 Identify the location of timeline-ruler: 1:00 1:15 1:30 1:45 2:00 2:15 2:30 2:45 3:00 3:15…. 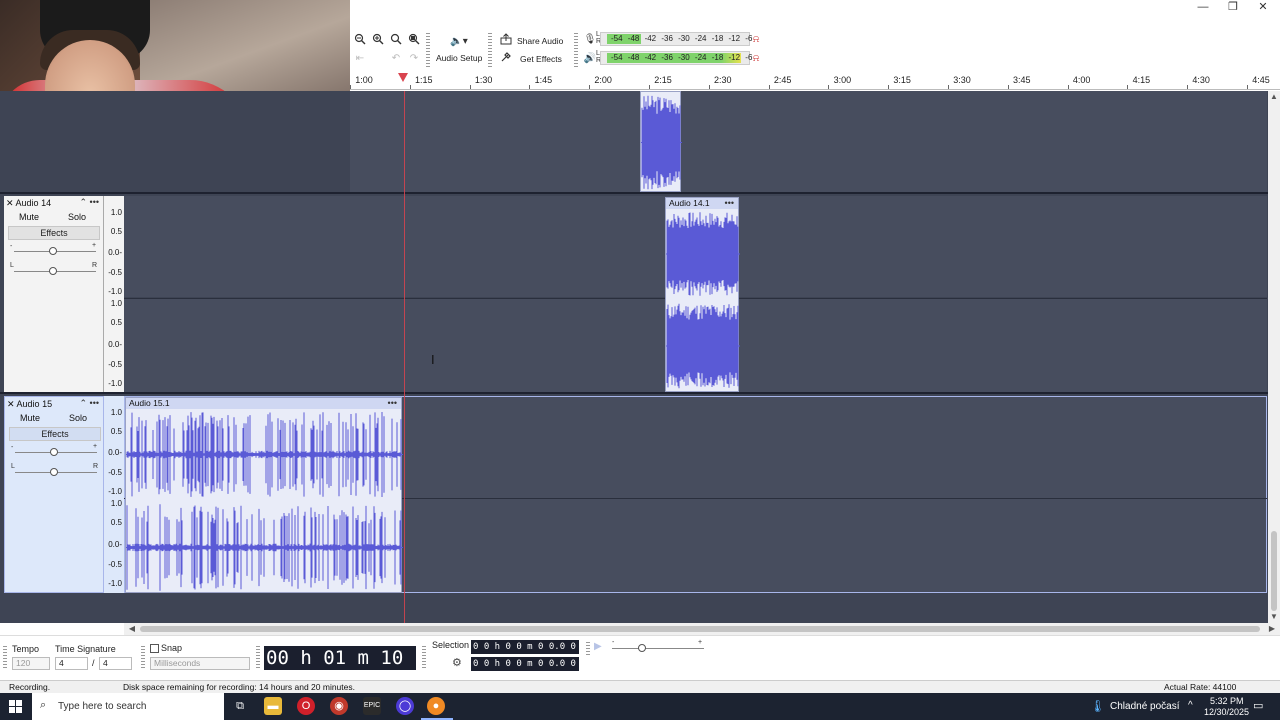
(815, 81).